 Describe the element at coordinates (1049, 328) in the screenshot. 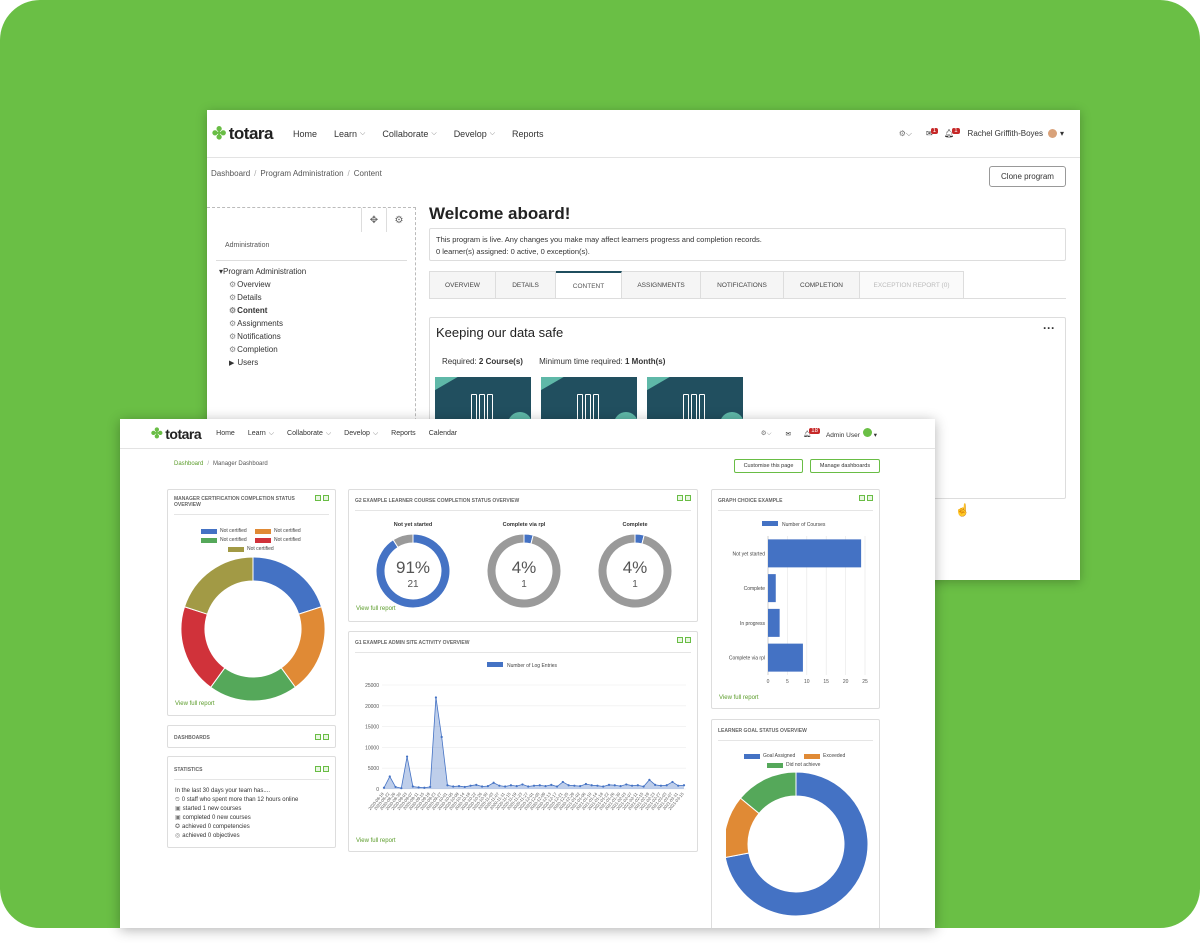

I see `more-options-icon: ···` at that location.